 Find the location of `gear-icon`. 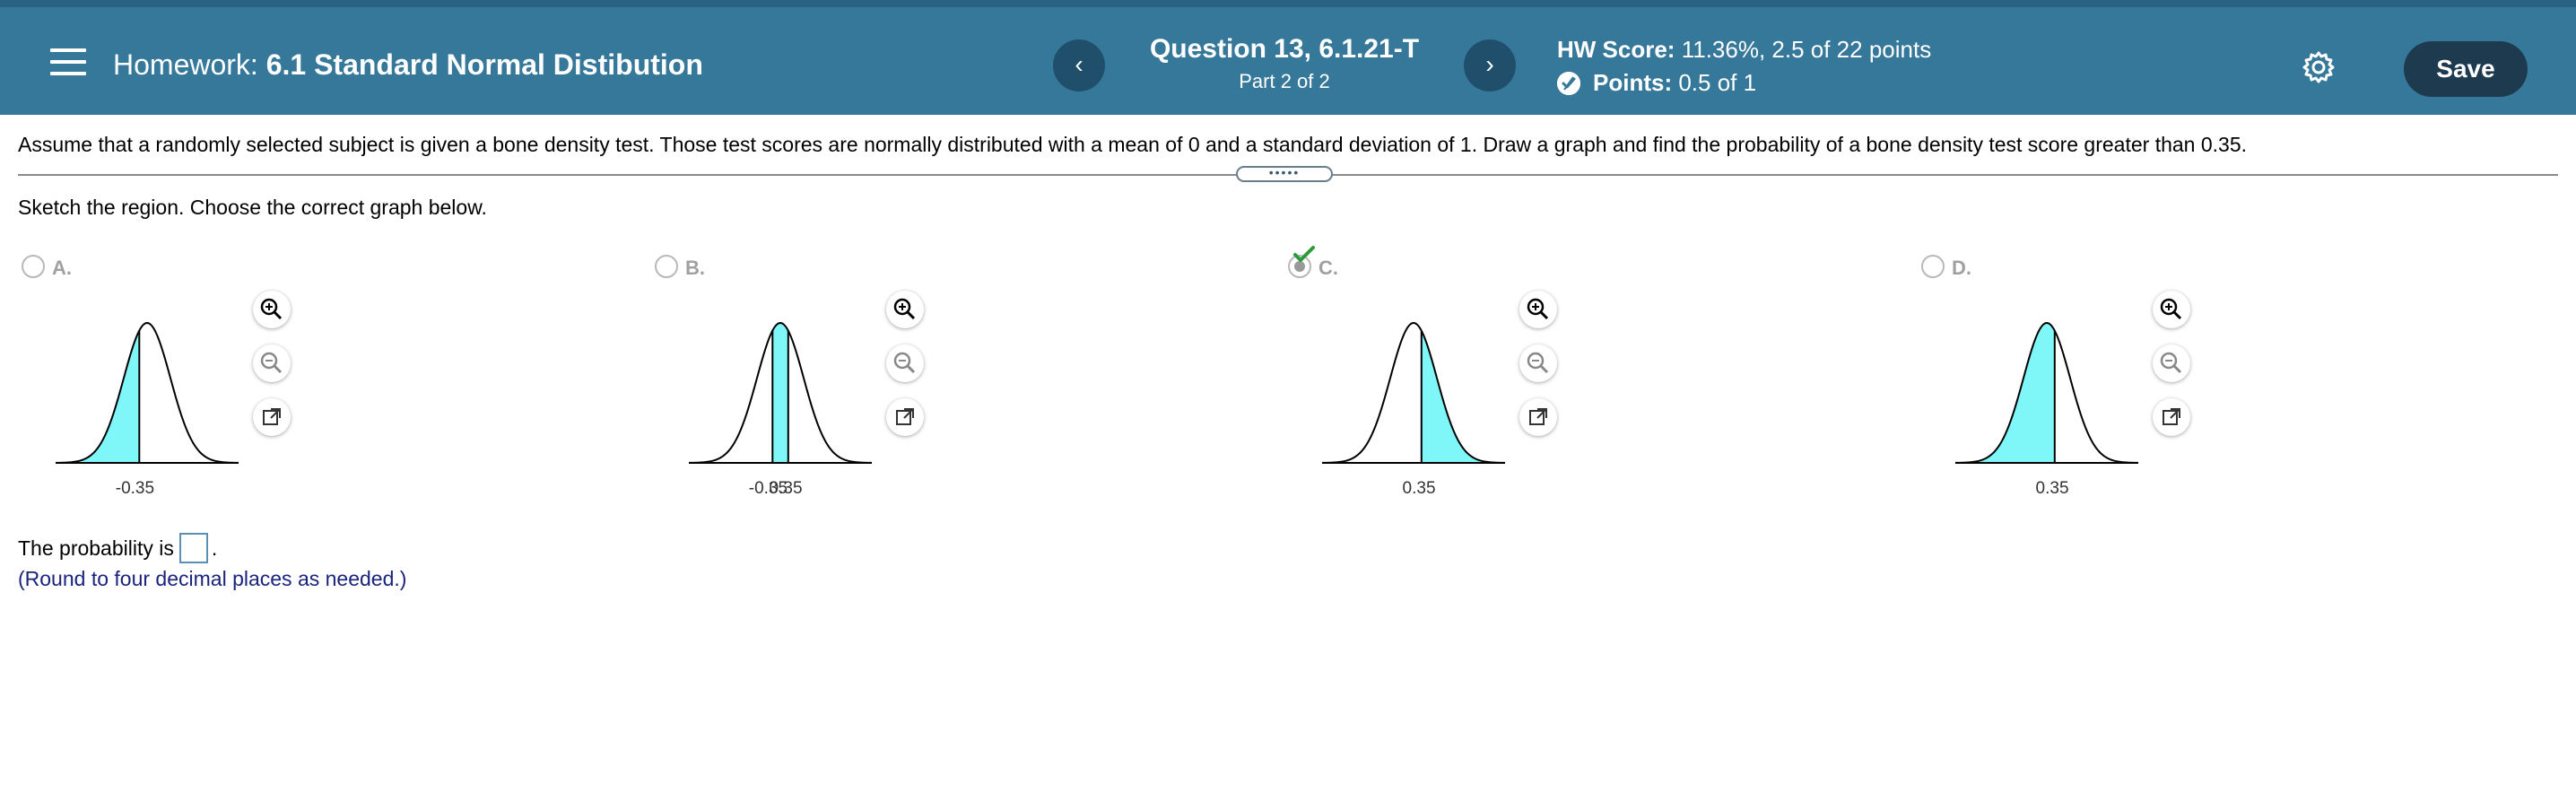

gear-icon is located at coordinates (2319, 67).